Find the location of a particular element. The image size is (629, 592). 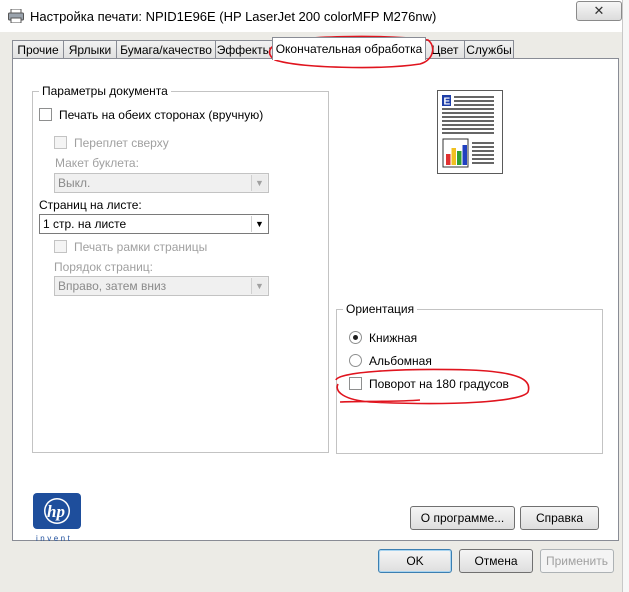

rotate-option: Поворот на 180 градусов is located at coordinates (429, 384).